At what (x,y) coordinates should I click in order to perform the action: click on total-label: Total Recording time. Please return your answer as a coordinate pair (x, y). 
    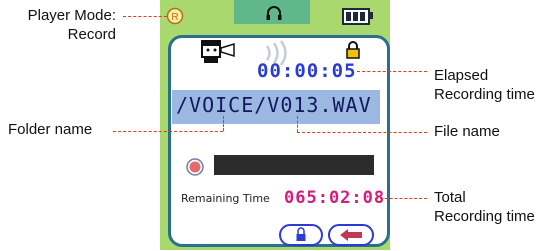
    Looking at the image, I should click on (484, 207).